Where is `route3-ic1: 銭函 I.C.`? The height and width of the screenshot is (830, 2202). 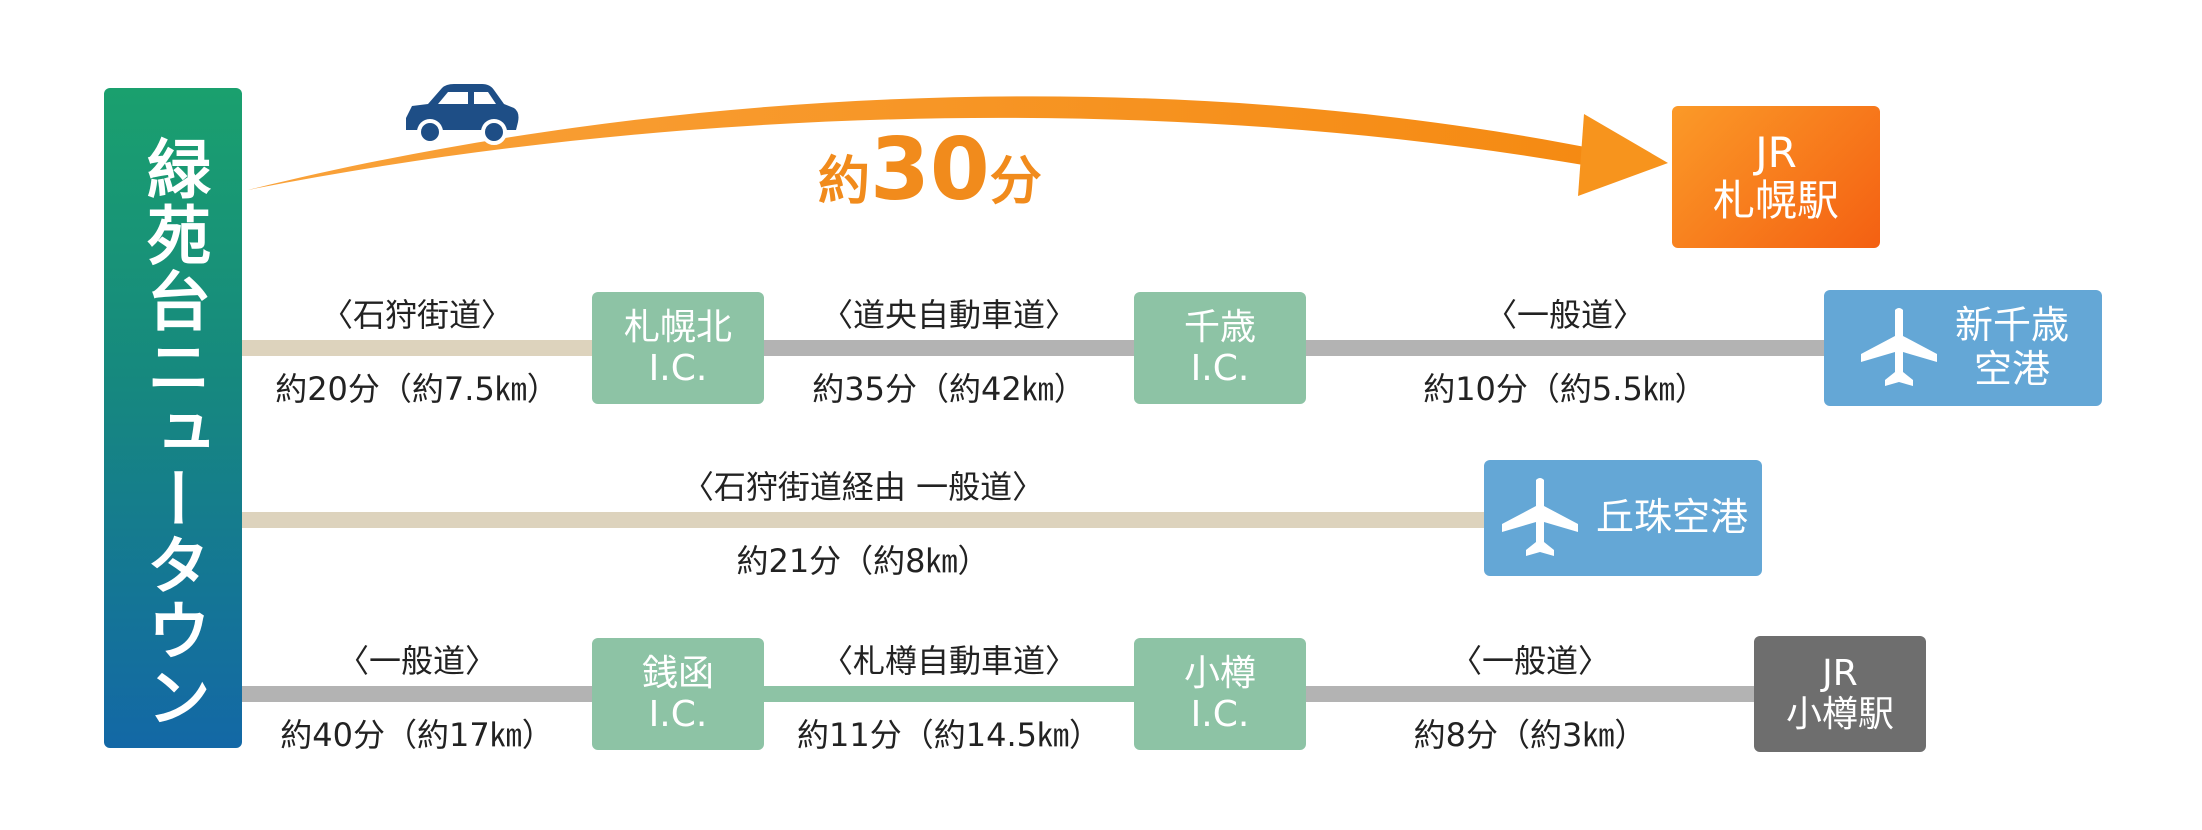
route3-ic1: 銭函 I.C. is located at coordinates (678, 694).